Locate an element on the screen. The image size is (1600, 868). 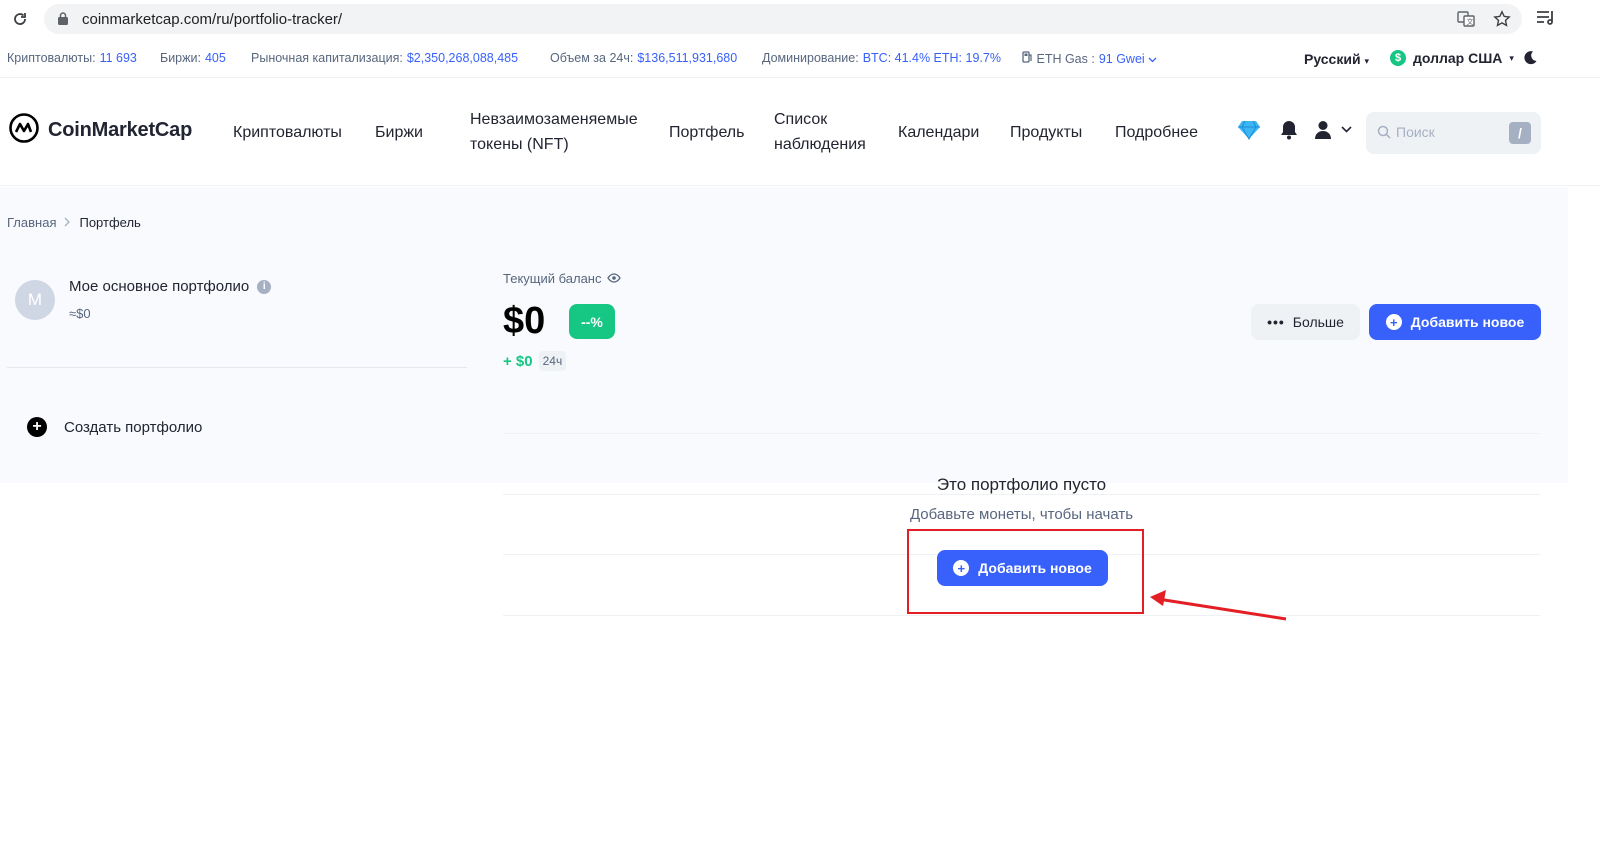
stat-label: Объем за 24ч: is located at coordinates (592, 58).